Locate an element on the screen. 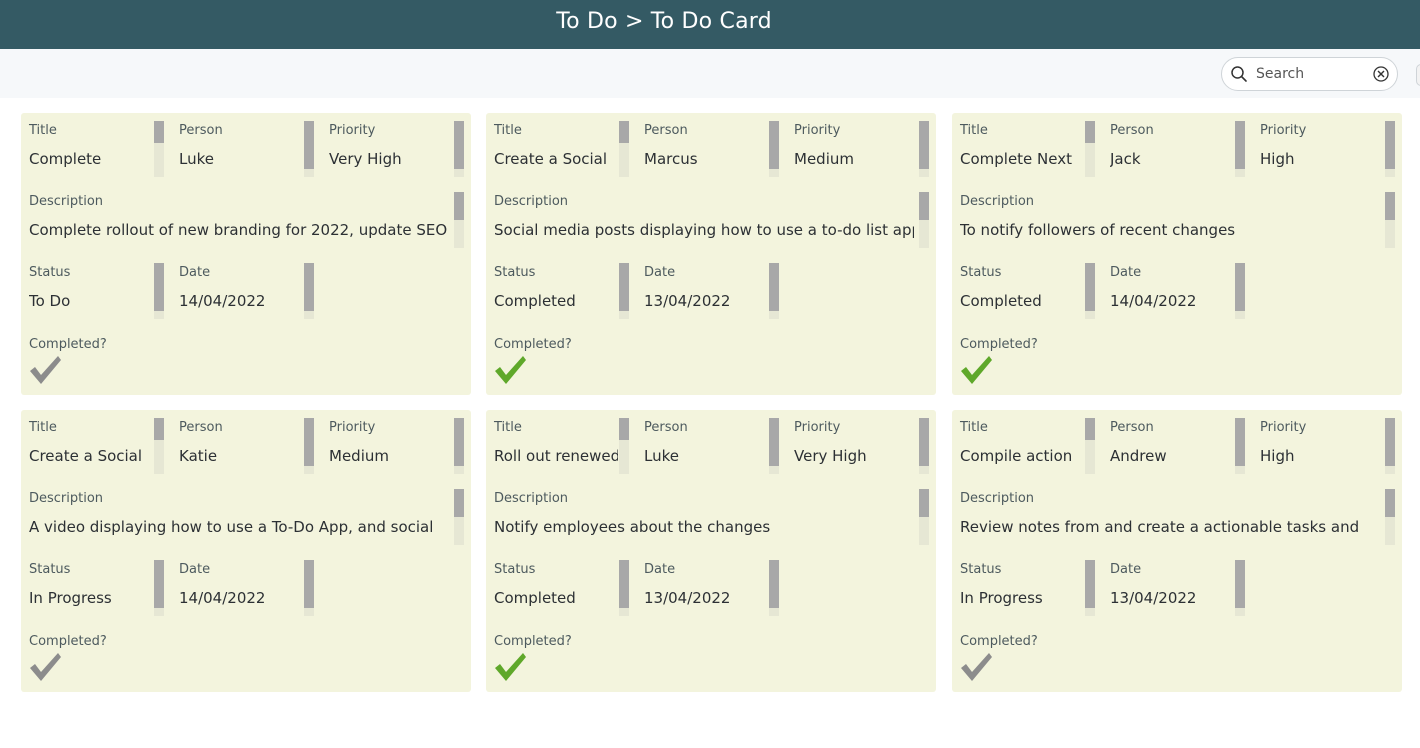 The width and height of the screenshot is (1420, 748). overflow-button is located at coordinates (1418, 75).